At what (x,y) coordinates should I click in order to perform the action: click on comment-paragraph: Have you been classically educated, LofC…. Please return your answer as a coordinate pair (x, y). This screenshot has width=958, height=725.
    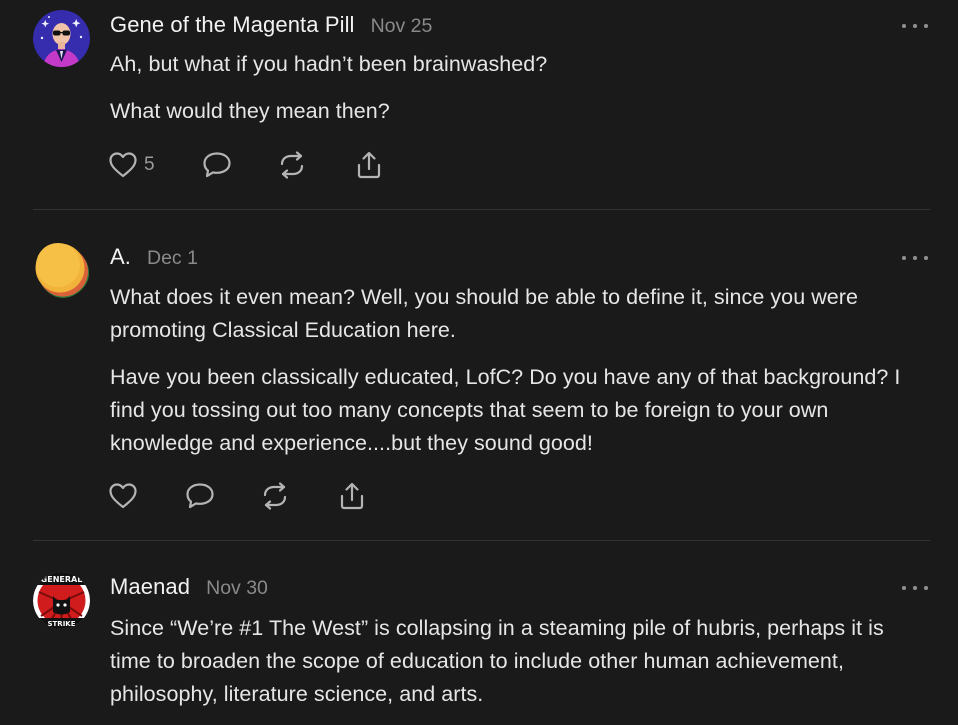
    Looking at the image, I should click on (505, 410).